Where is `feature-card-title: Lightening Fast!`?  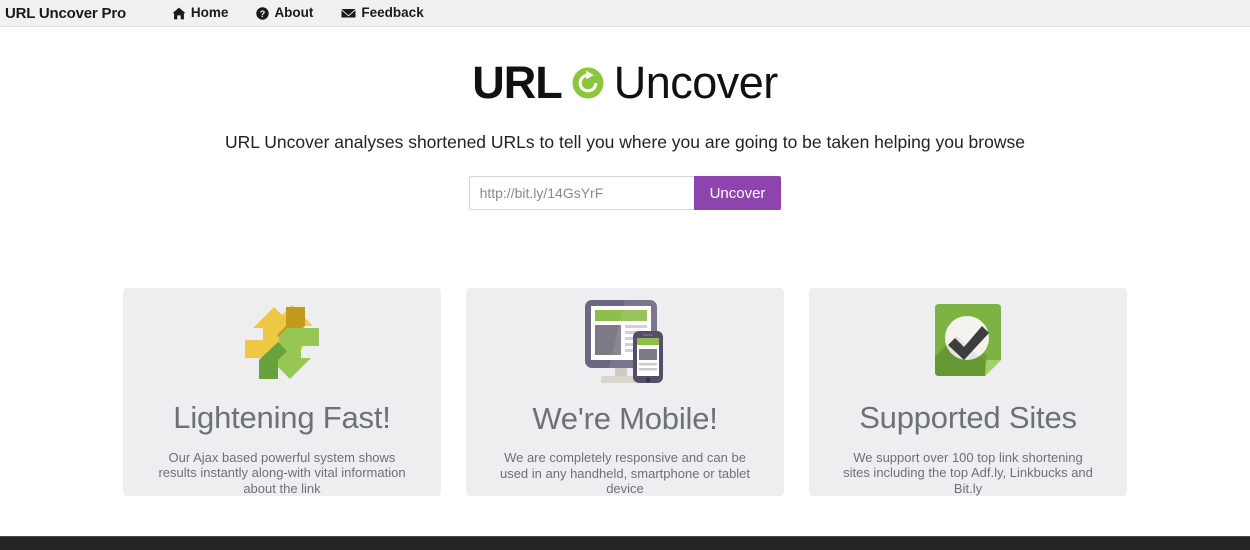
feature-card-title: Lightening Fast! is located at coordinates (282, 418).